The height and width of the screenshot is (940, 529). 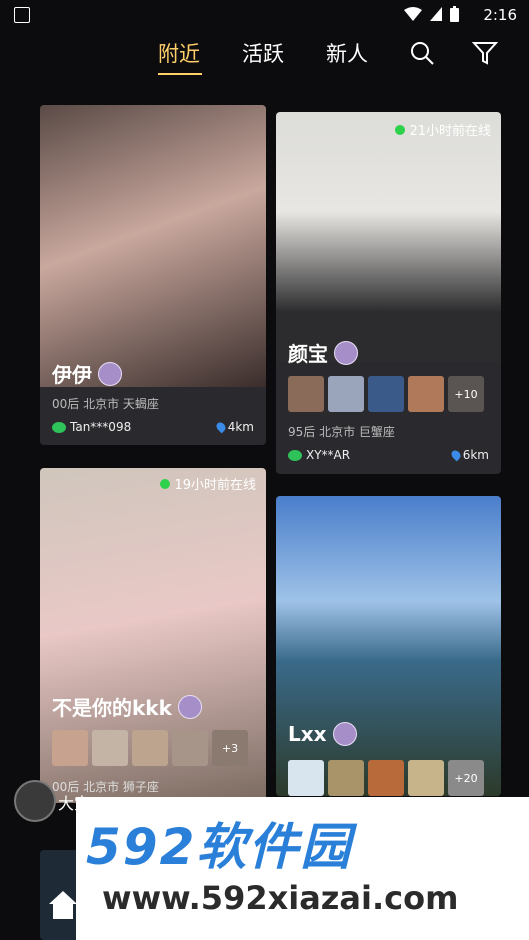 I want to click on tab-active: 活跃, so click(x=263, y=53).